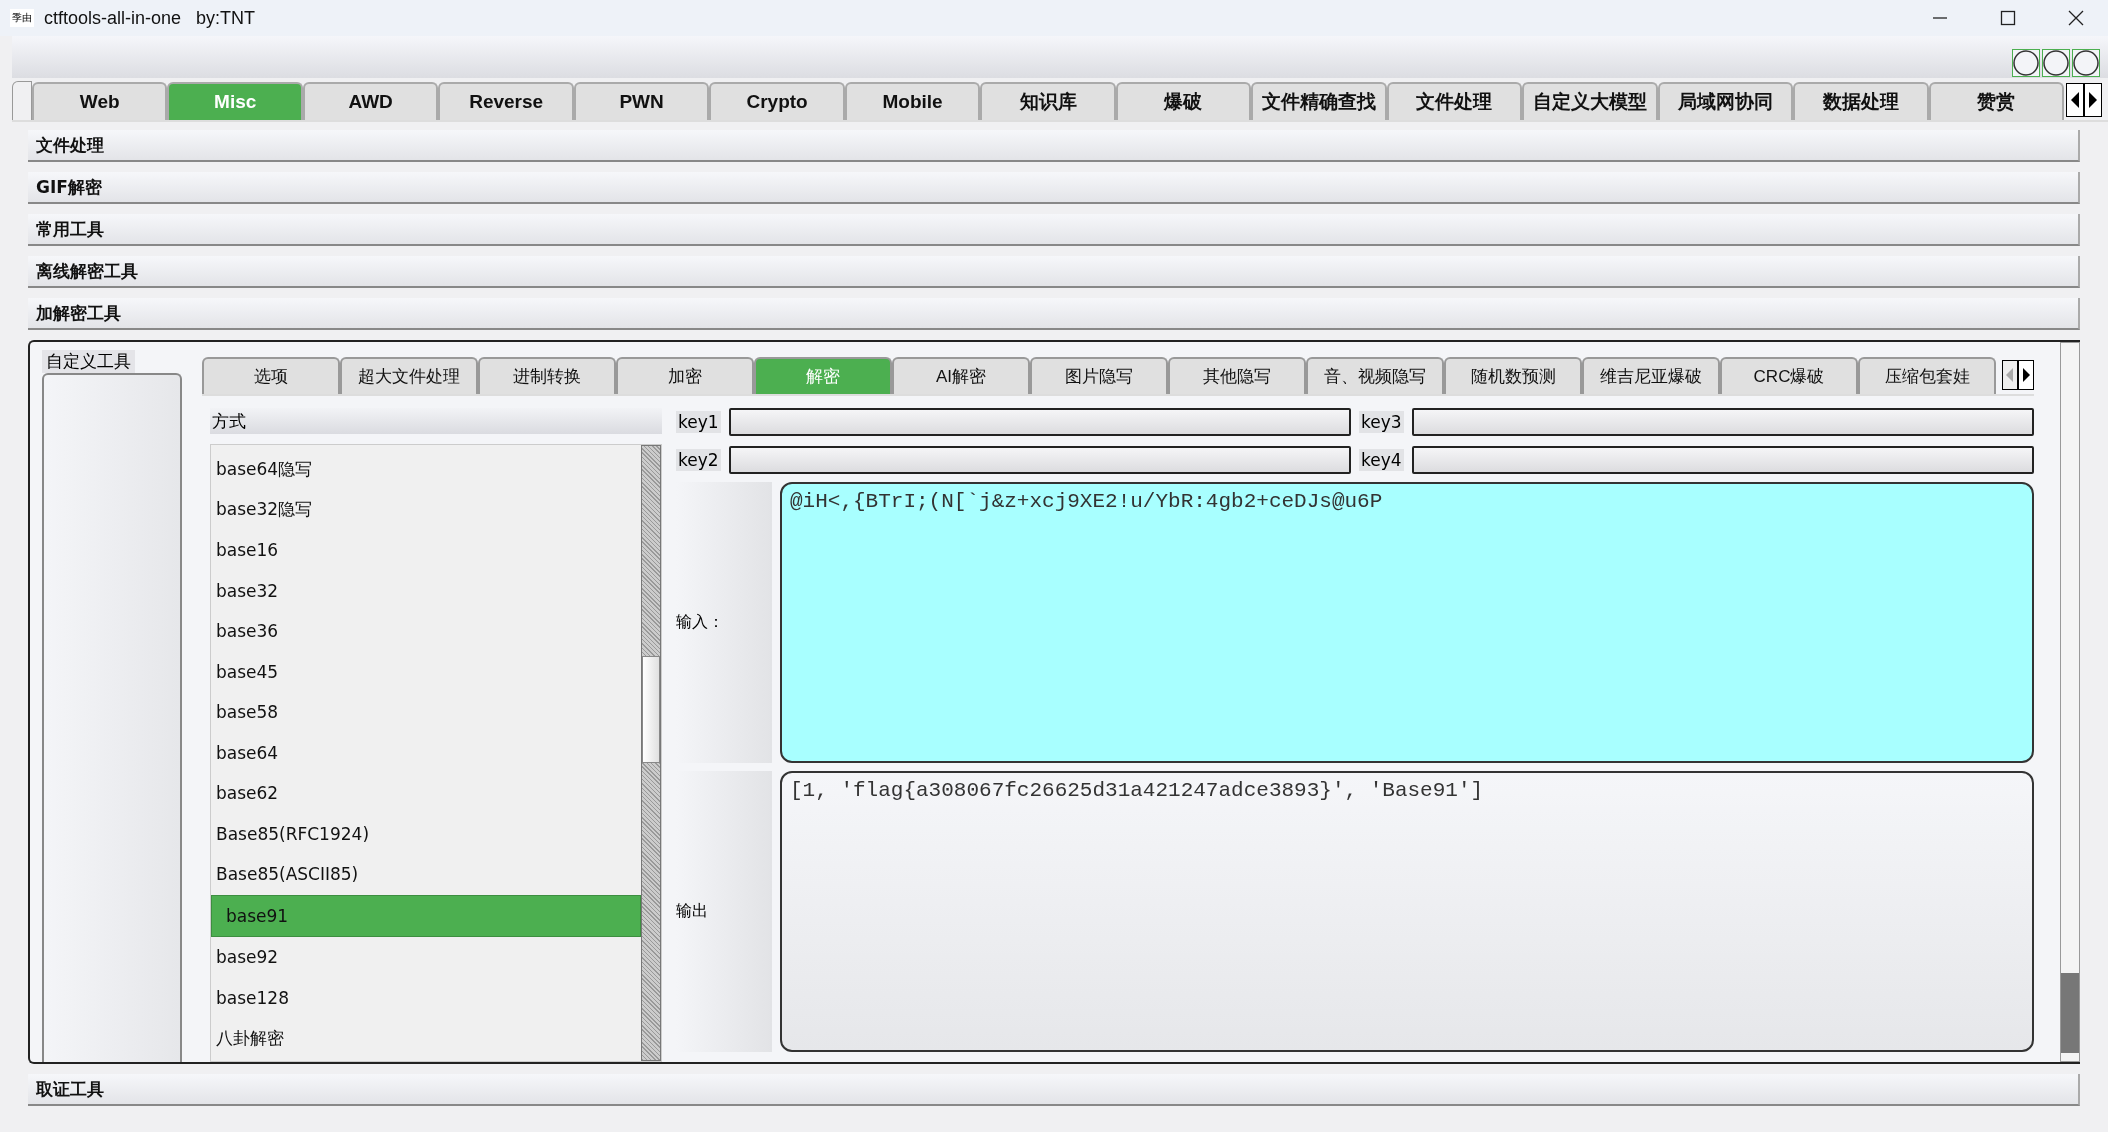 The height and width of the screenshot is (1132, 2108). I want to click on window-title: ctftools-all-in-one by:TNT, so click(150, 18).